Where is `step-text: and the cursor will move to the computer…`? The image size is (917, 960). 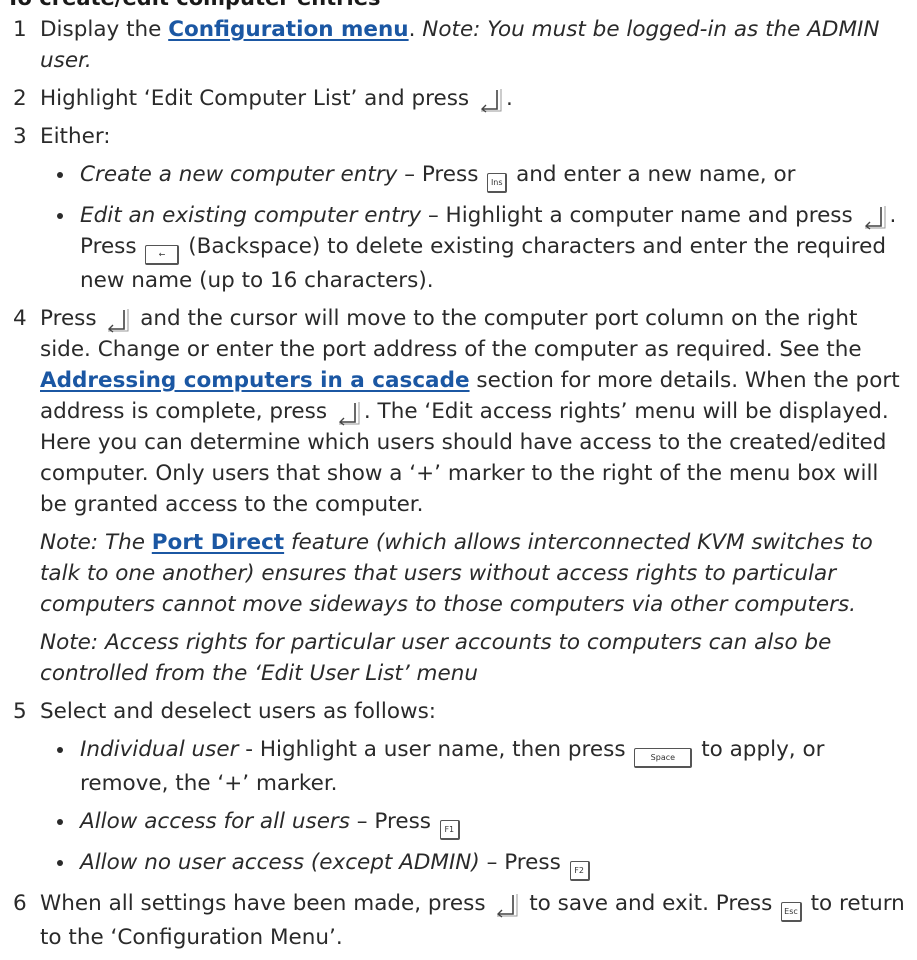
step-text: and the cursor will move to the computer… is located at coordinates (451, 334).